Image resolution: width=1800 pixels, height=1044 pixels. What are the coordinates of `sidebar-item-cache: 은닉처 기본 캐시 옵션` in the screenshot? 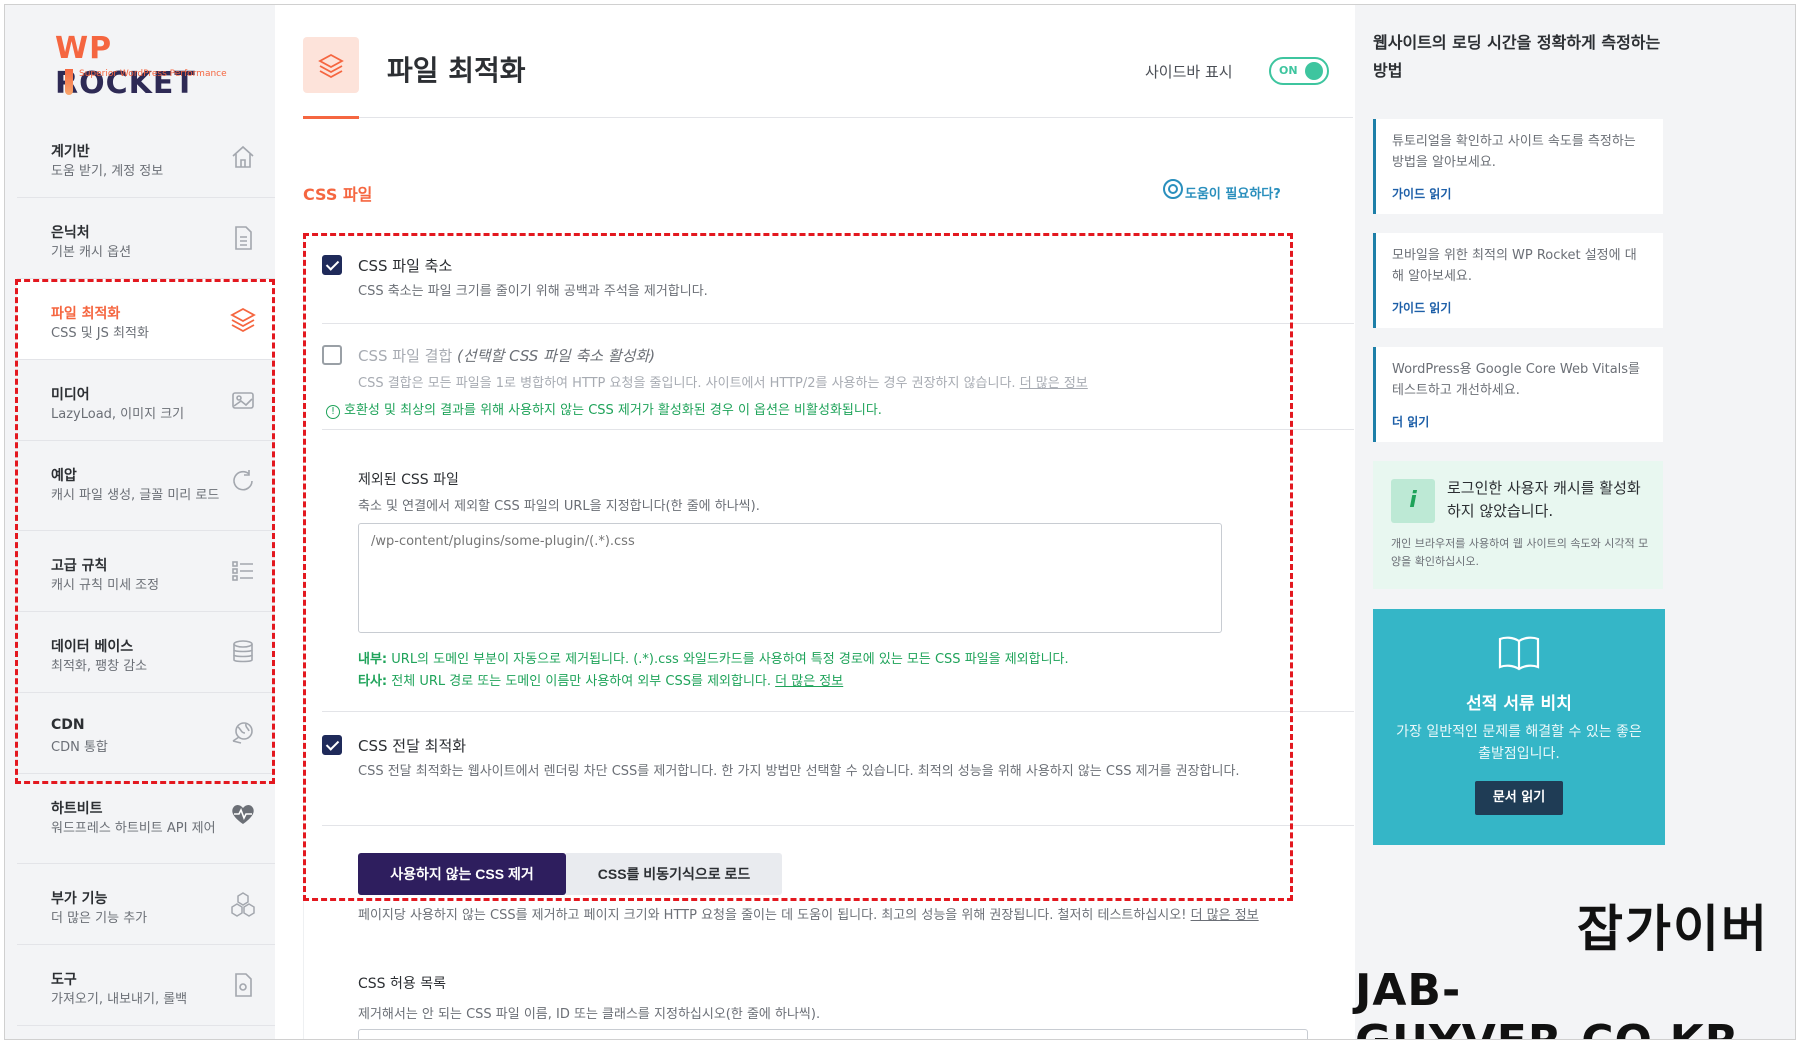 It's located at (146, 238).